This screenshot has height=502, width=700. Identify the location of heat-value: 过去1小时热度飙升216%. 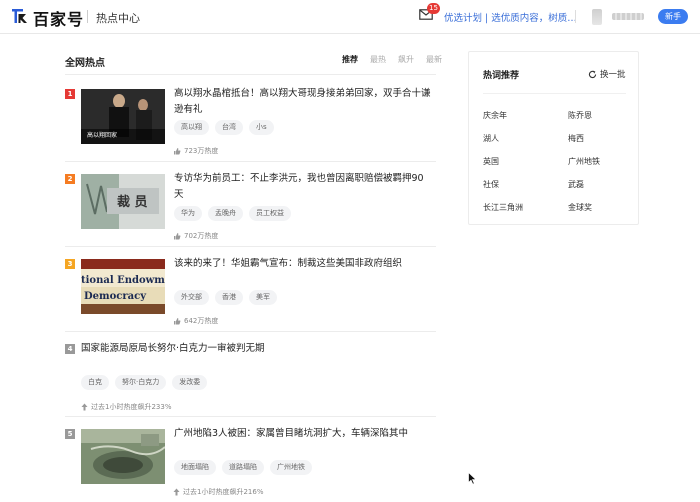
(223, 492).